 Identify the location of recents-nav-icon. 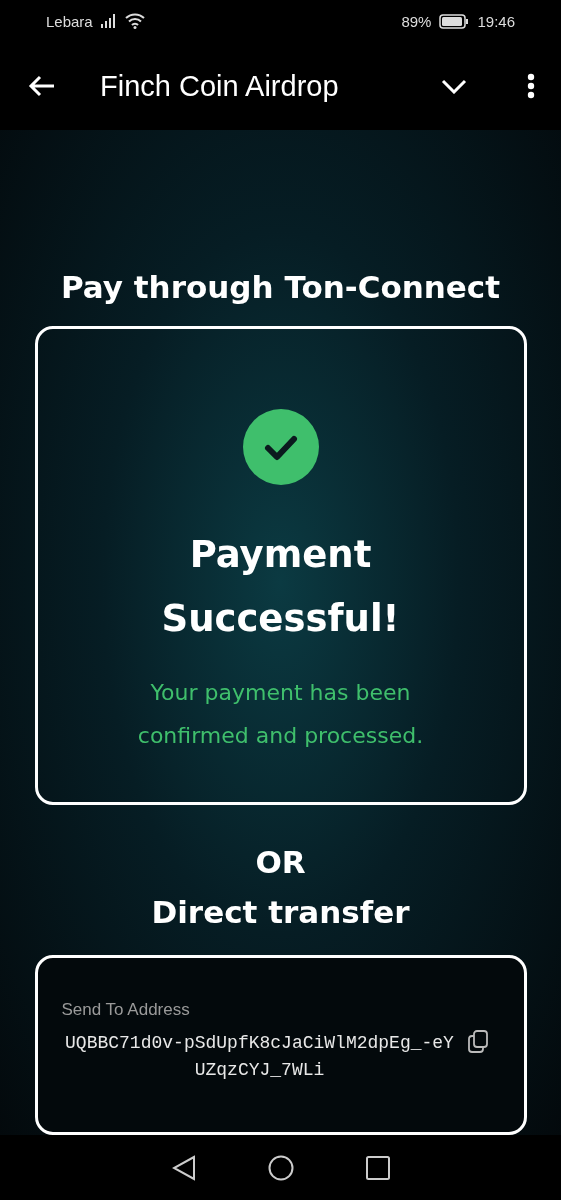
(377, 1167).